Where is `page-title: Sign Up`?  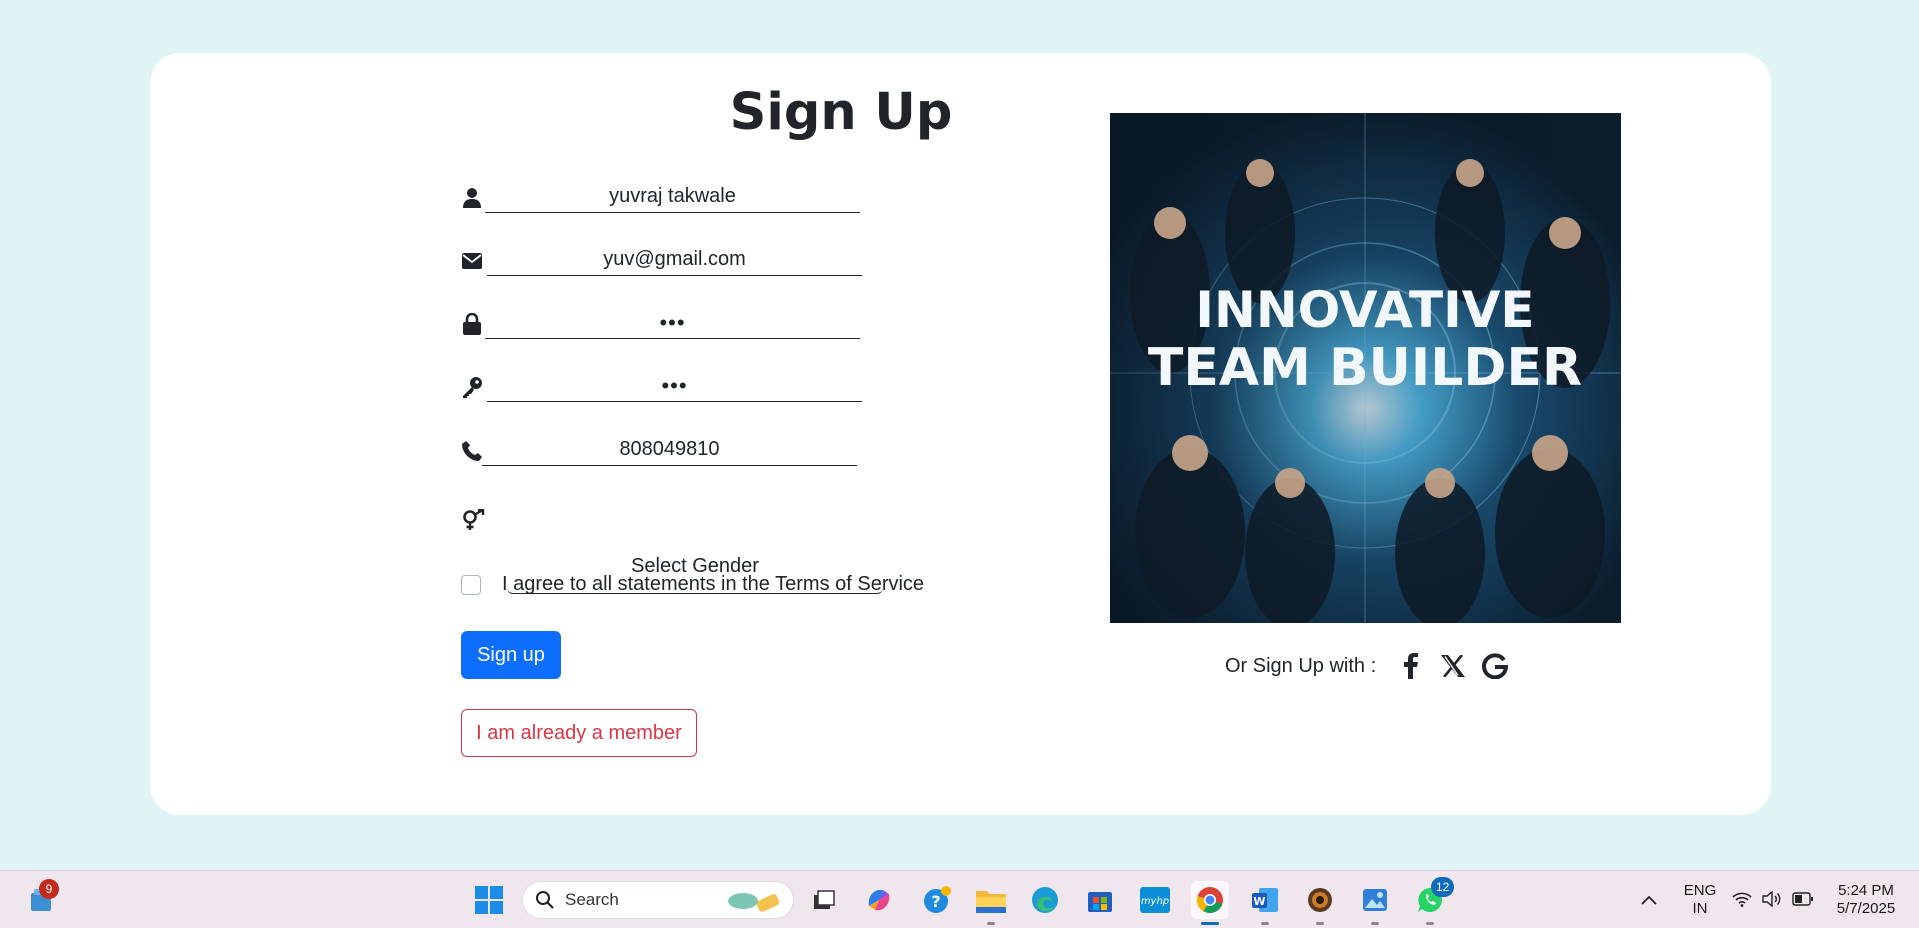
page-title: Sign Up is located at coordinates (841, 112).